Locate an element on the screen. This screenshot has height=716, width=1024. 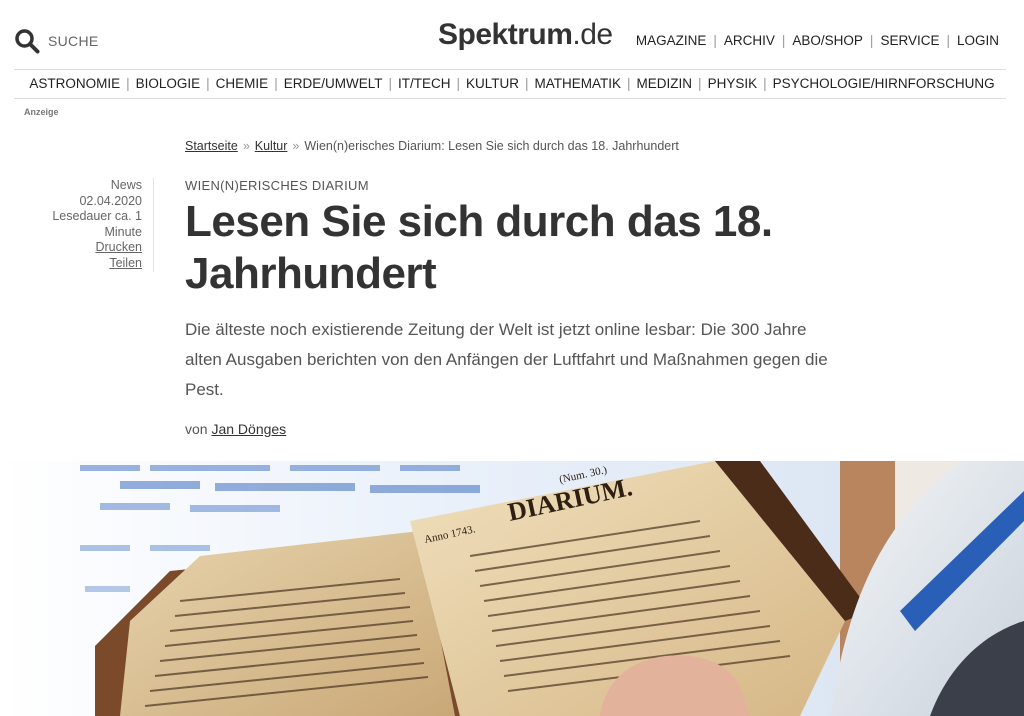
nav-magazine: MAGAZINE is located at coordinates (671, 40).